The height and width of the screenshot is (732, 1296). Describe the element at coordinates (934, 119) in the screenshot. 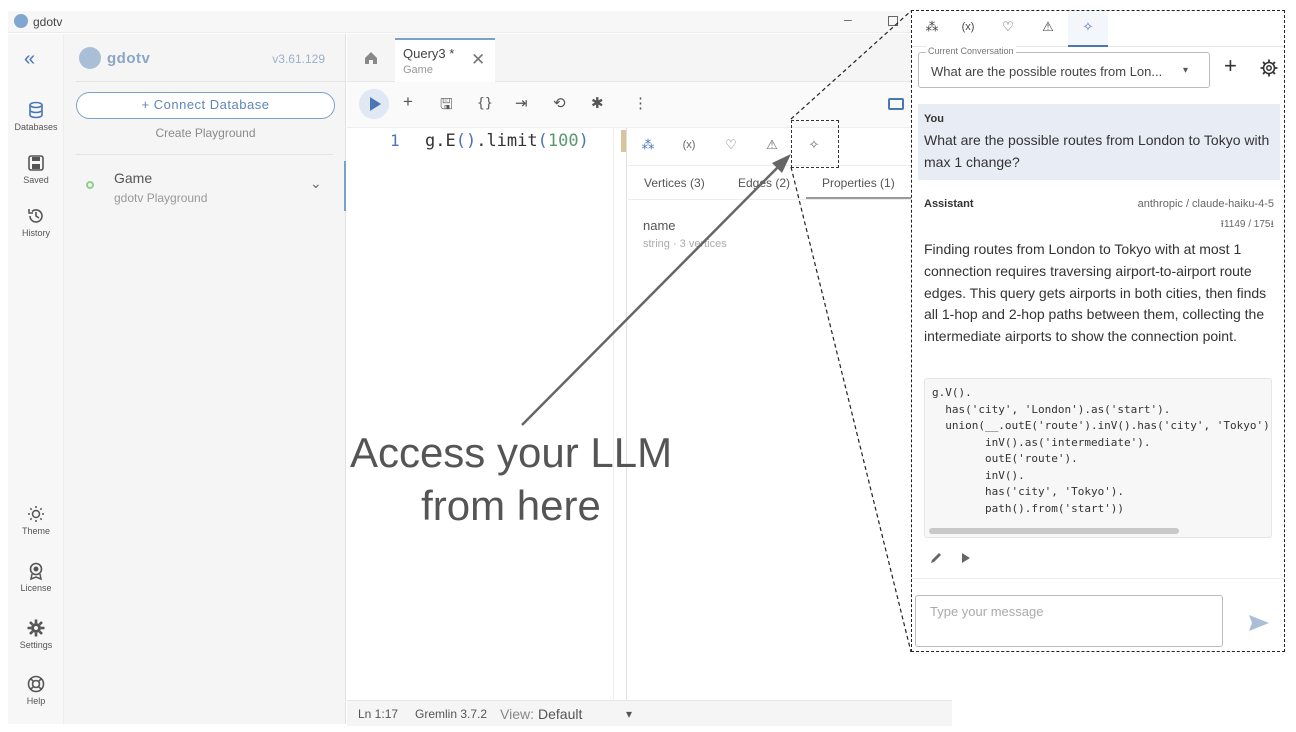

I see `user-label: You` at that location.